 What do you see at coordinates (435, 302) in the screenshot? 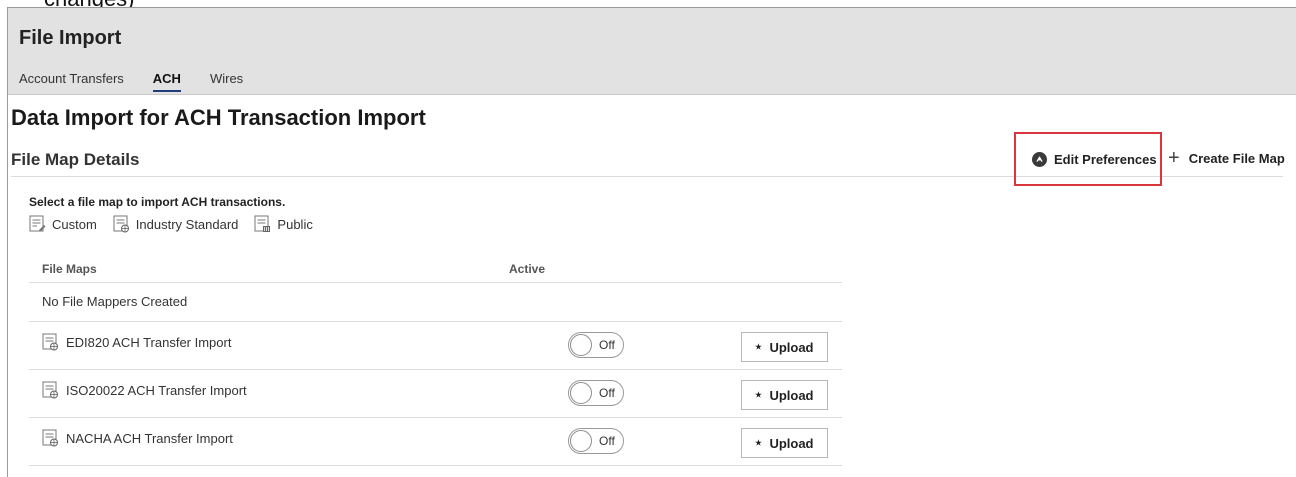
I see `empty-state-row: No File Mappers Created` at bounding box center [435, 302].